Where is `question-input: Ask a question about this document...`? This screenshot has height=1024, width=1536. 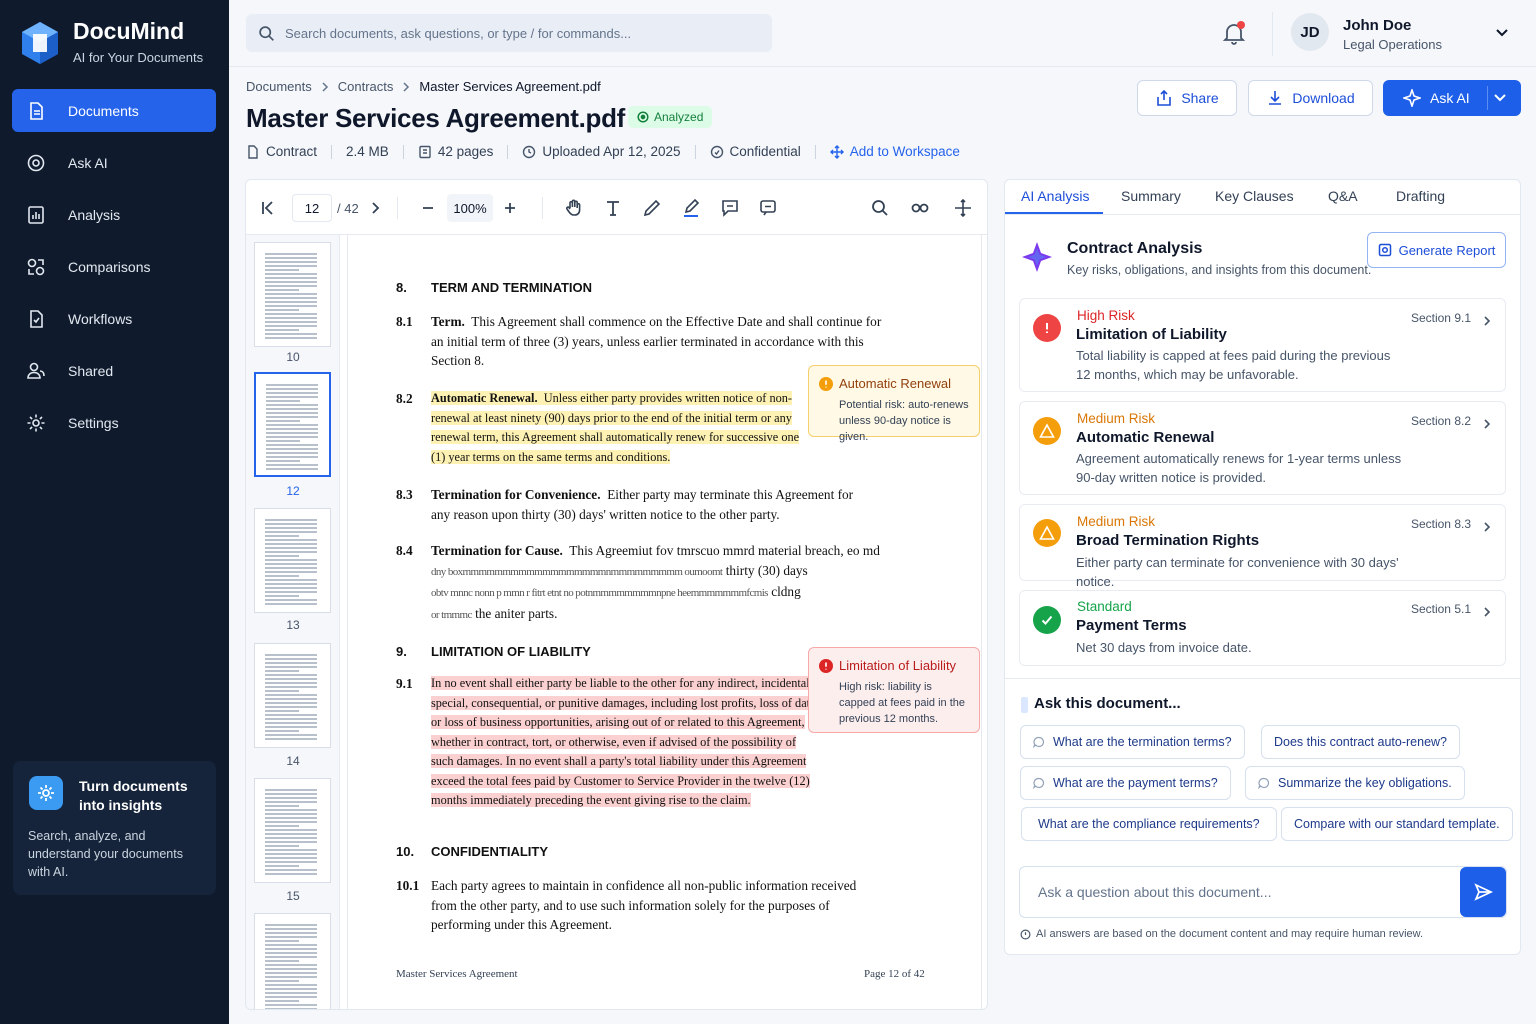 question-input: Ask a question about this document... is located at coordinates (1263, 892).